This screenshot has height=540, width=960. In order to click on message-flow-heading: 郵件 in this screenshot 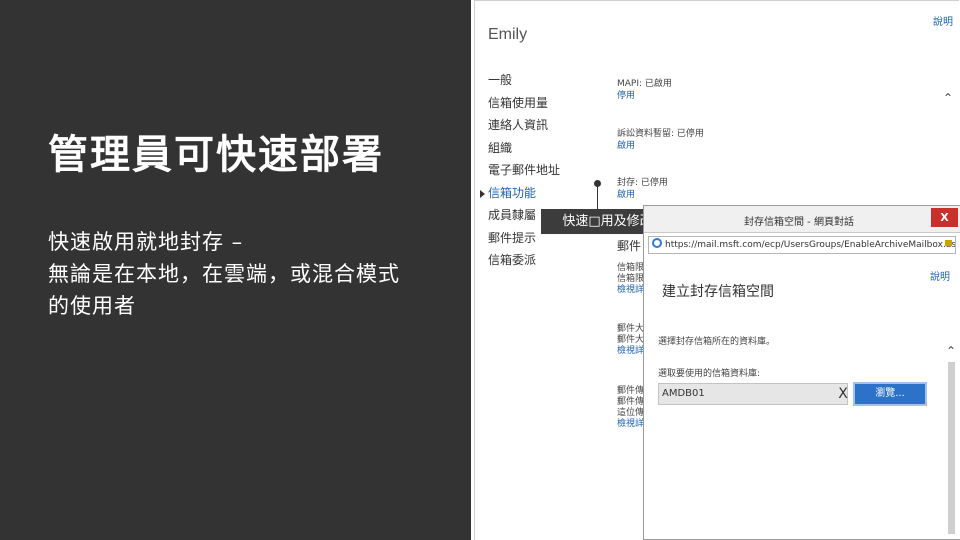, I will do `click(629, 246)`.